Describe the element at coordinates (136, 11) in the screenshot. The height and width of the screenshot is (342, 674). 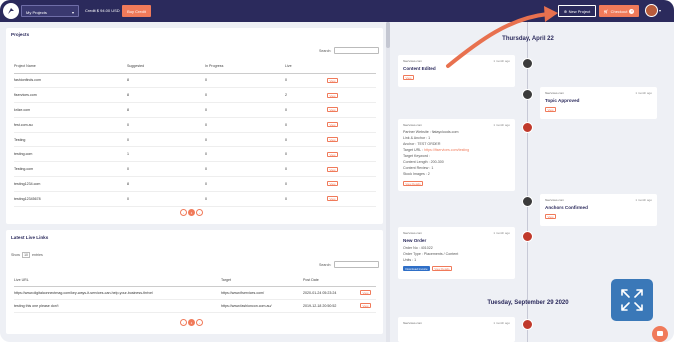
I see `buy-credit-button: Buy Credit` at that location.